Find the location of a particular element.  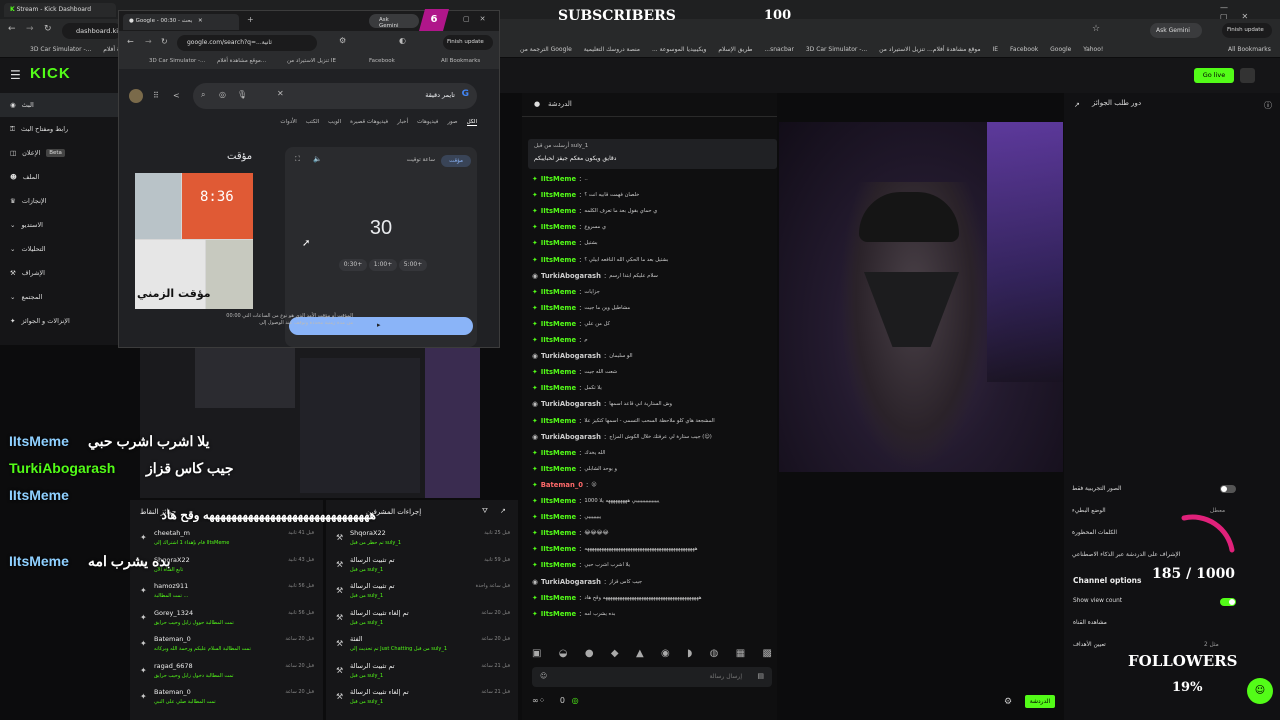

chat-message: ✦ IItsMeme: كل من علي is located at coordinates (571, 324).